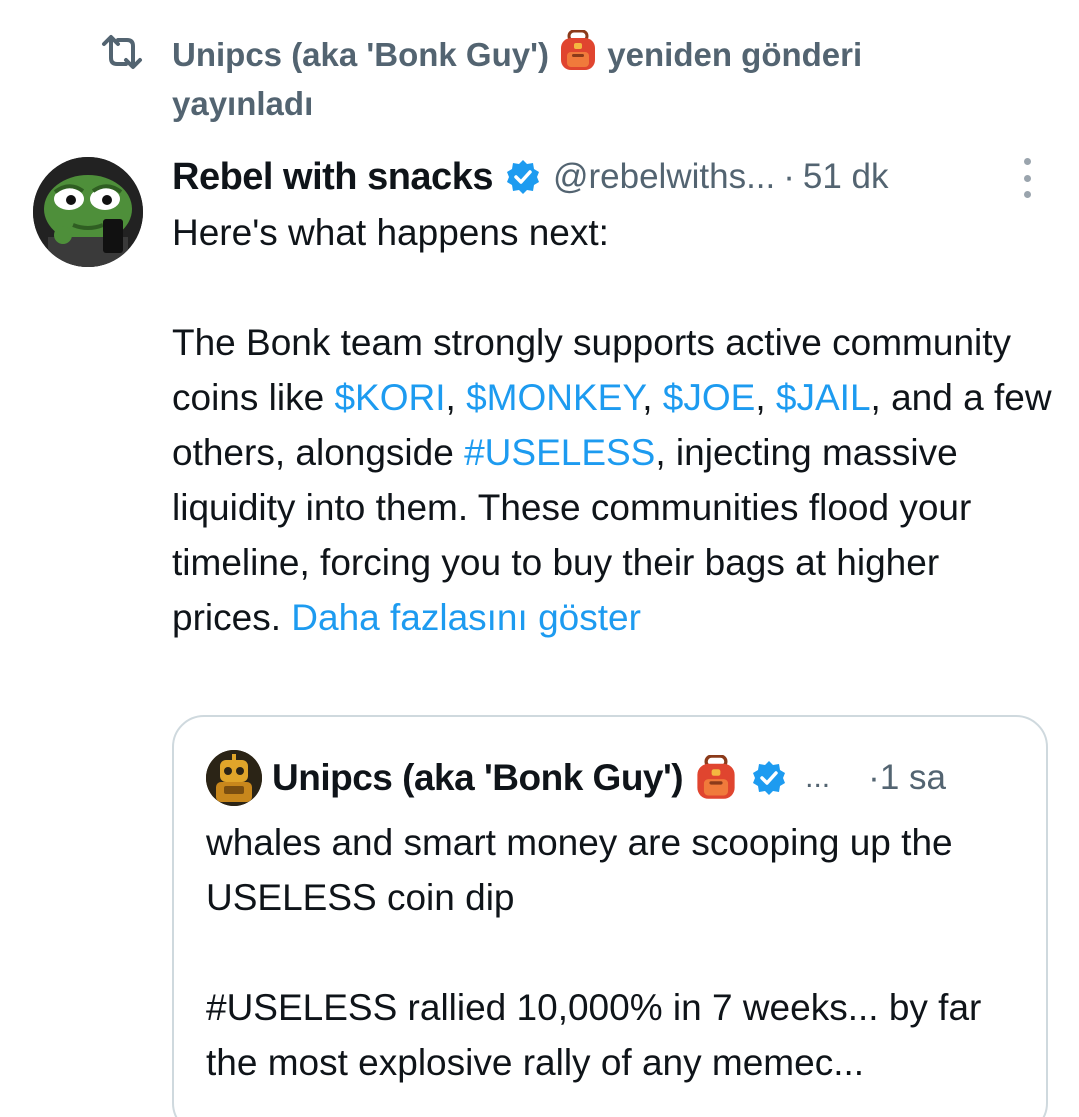 The width and height of the screenshot is (1079, 1117). I want to click on quoted-tweet-header: Unipcs (aka 'Bonk Guy') ... ·1 sa, so click(616, 778).